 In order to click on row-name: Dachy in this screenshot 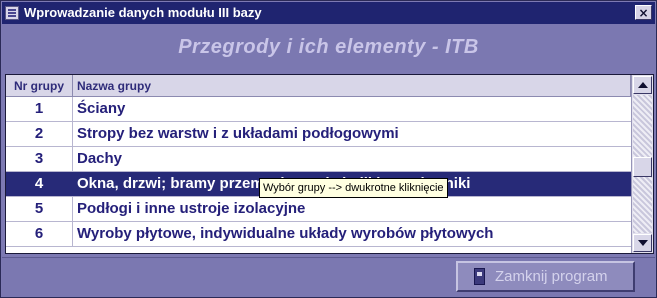, I will do `click(100, 158)`.